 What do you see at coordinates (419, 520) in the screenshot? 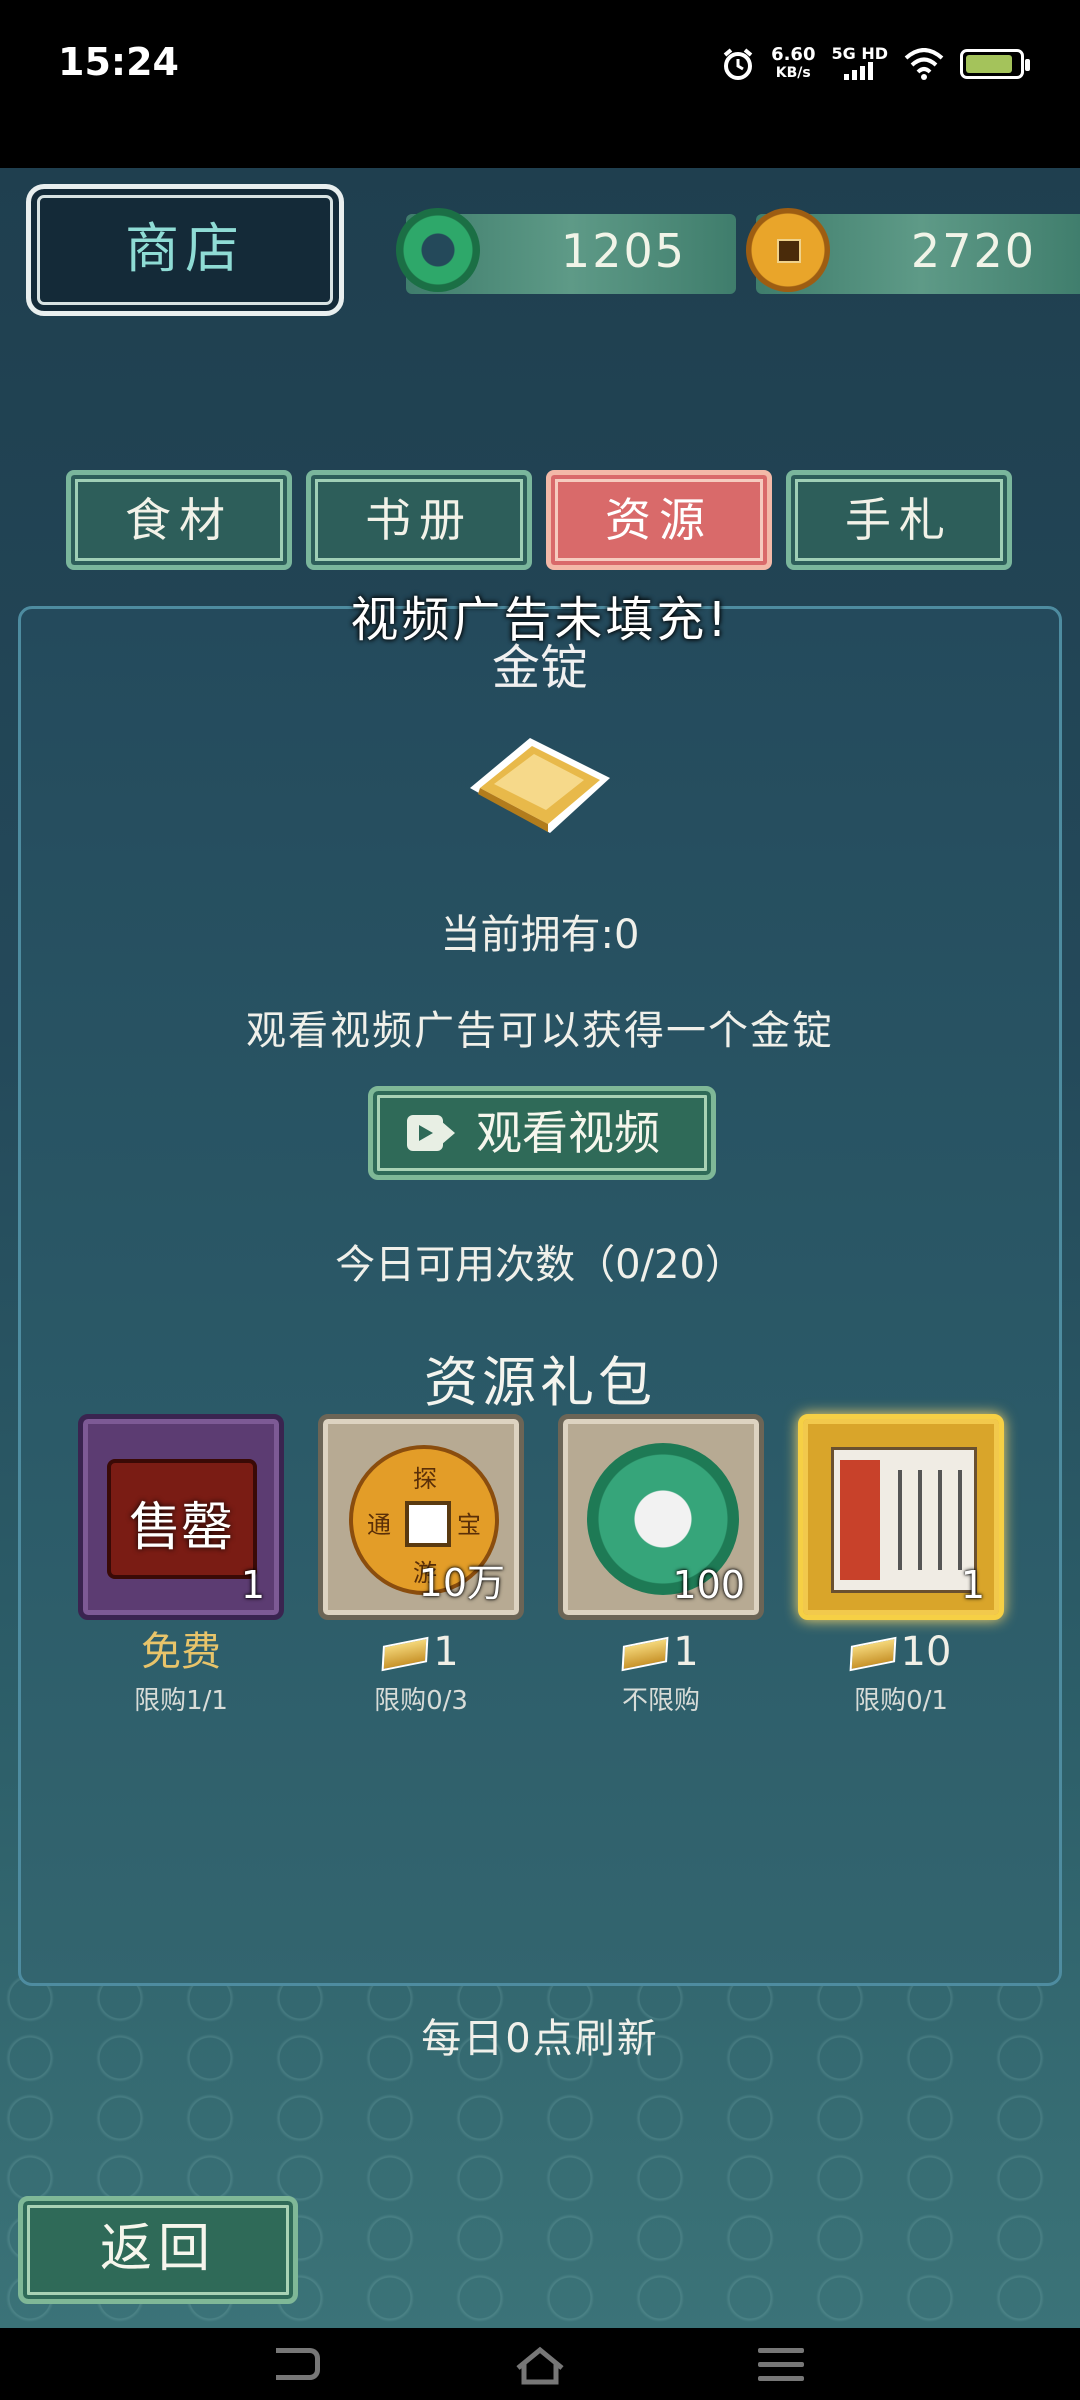
I see `tab-books: 书册` at bounding box center [419, 520].